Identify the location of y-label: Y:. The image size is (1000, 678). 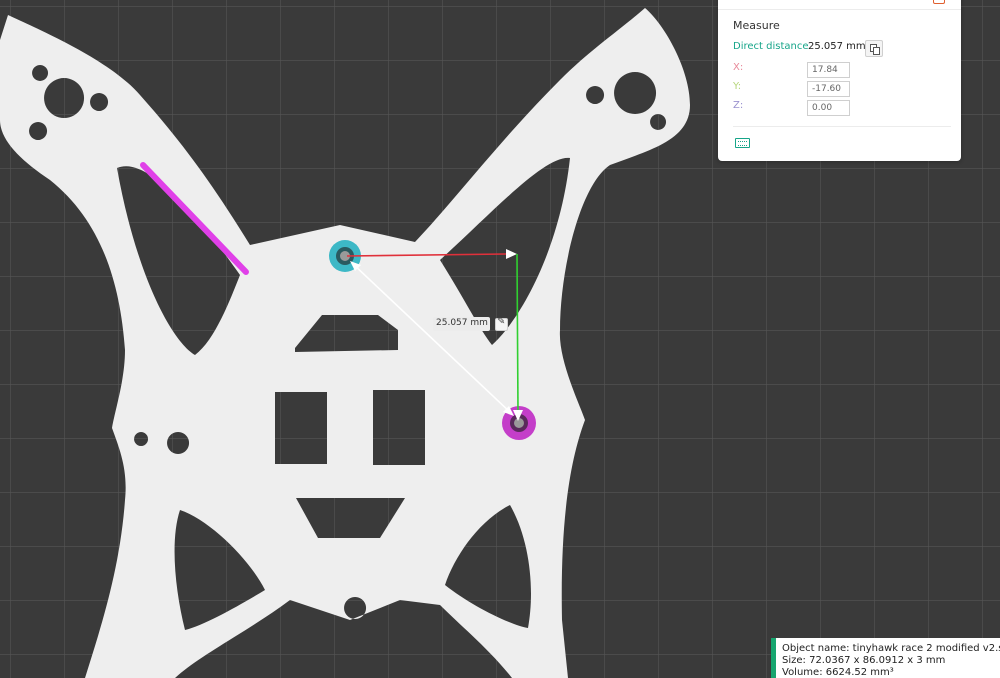
(737, 86).